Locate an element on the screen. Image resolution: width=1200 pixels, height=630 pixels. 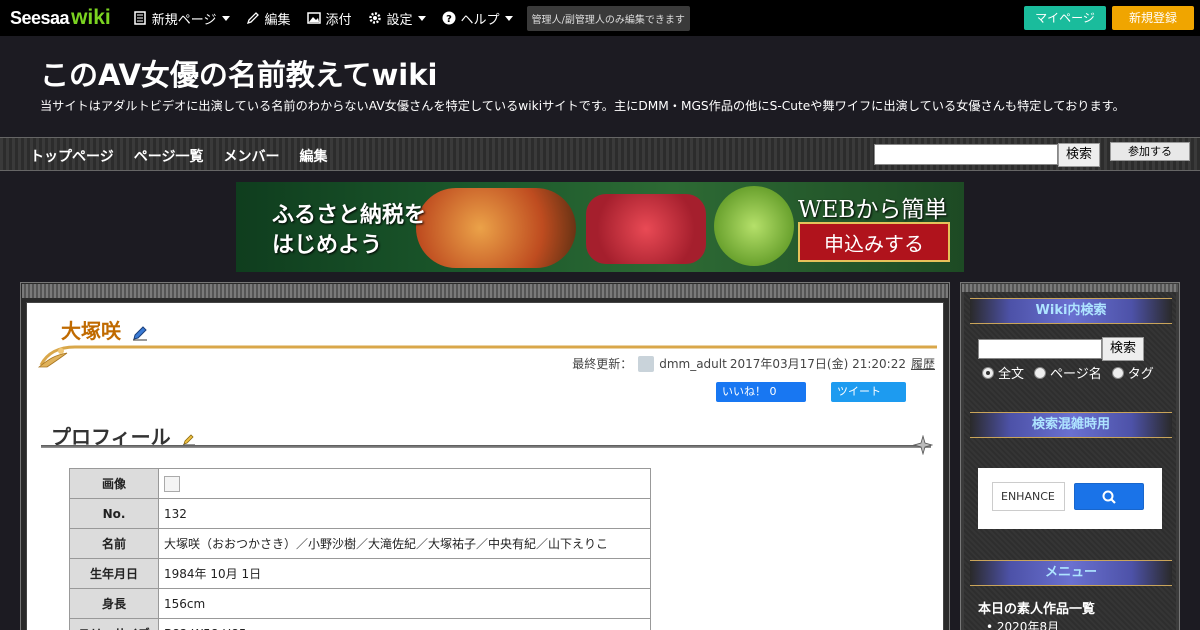
main-frame-stripe is located at coordinates (485, 291).